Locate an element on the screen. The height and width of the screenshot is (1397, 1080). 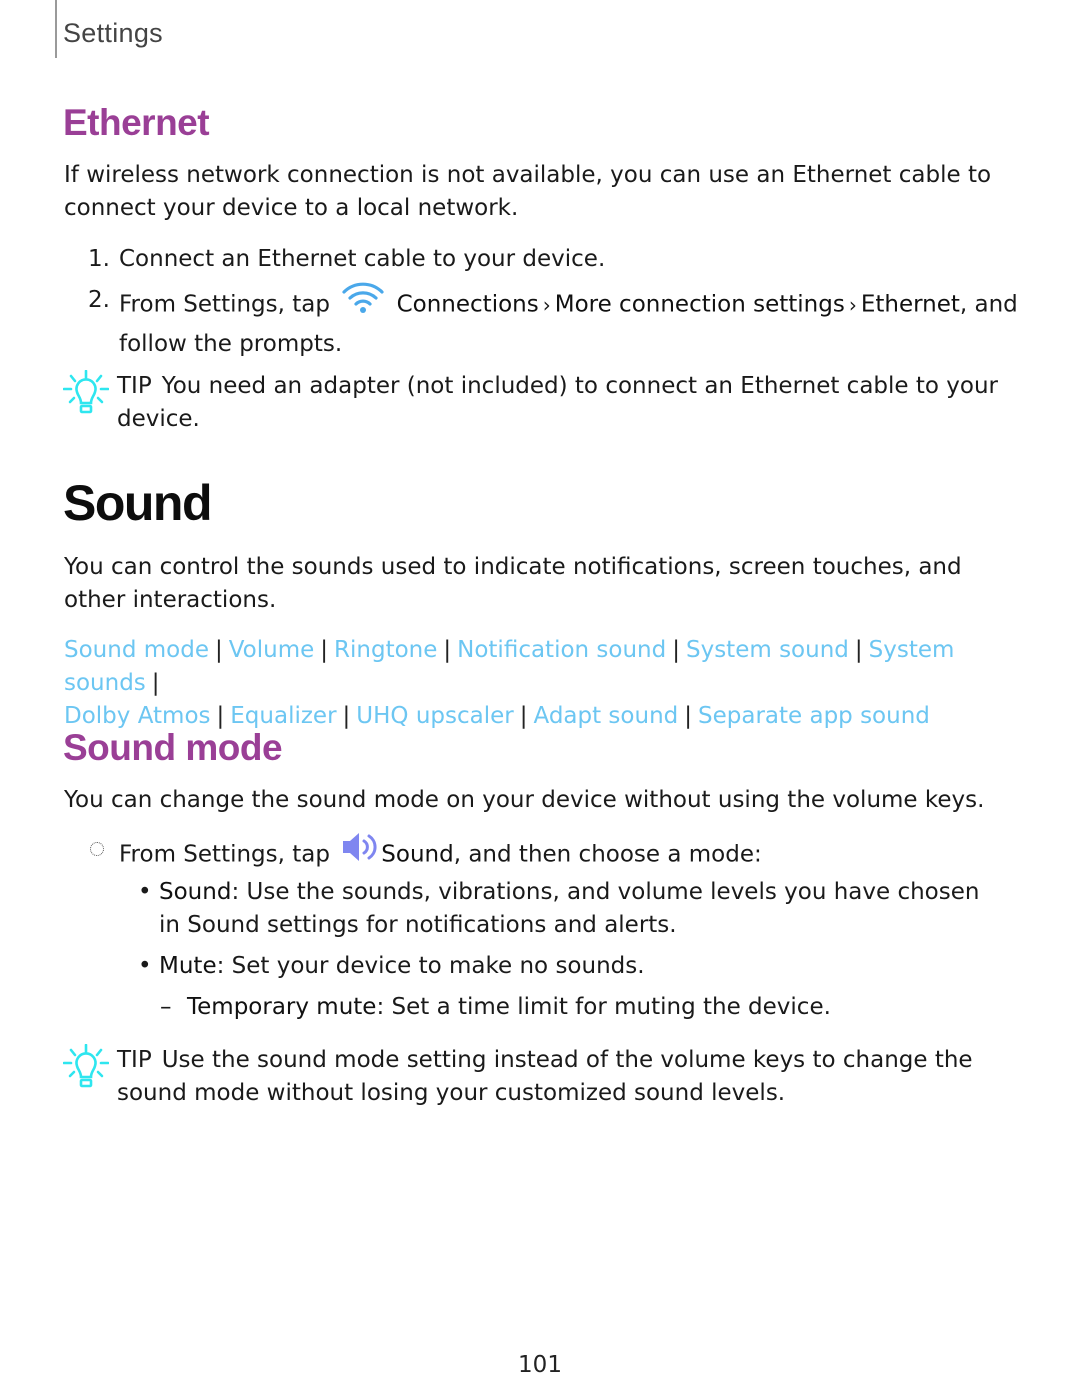
option-term: Temporary mute is located at coordinates (282, 1007).